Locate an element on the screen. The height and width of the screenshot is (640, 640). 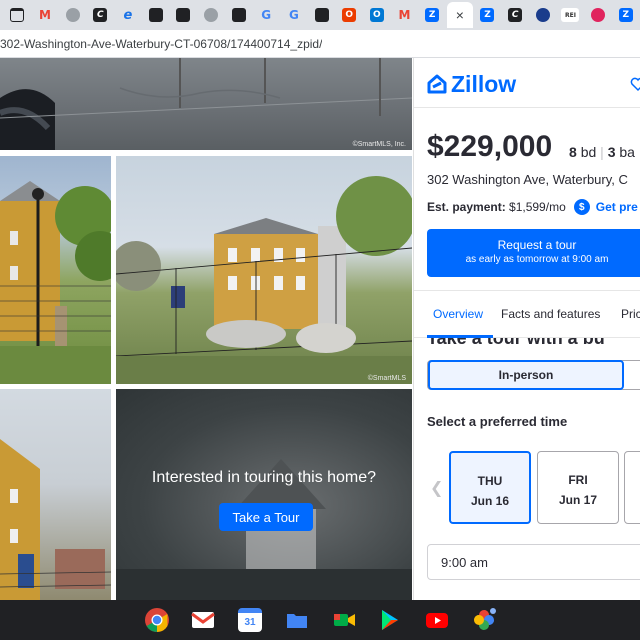
calendar-day: 31 is located at coordinates (250, 620).